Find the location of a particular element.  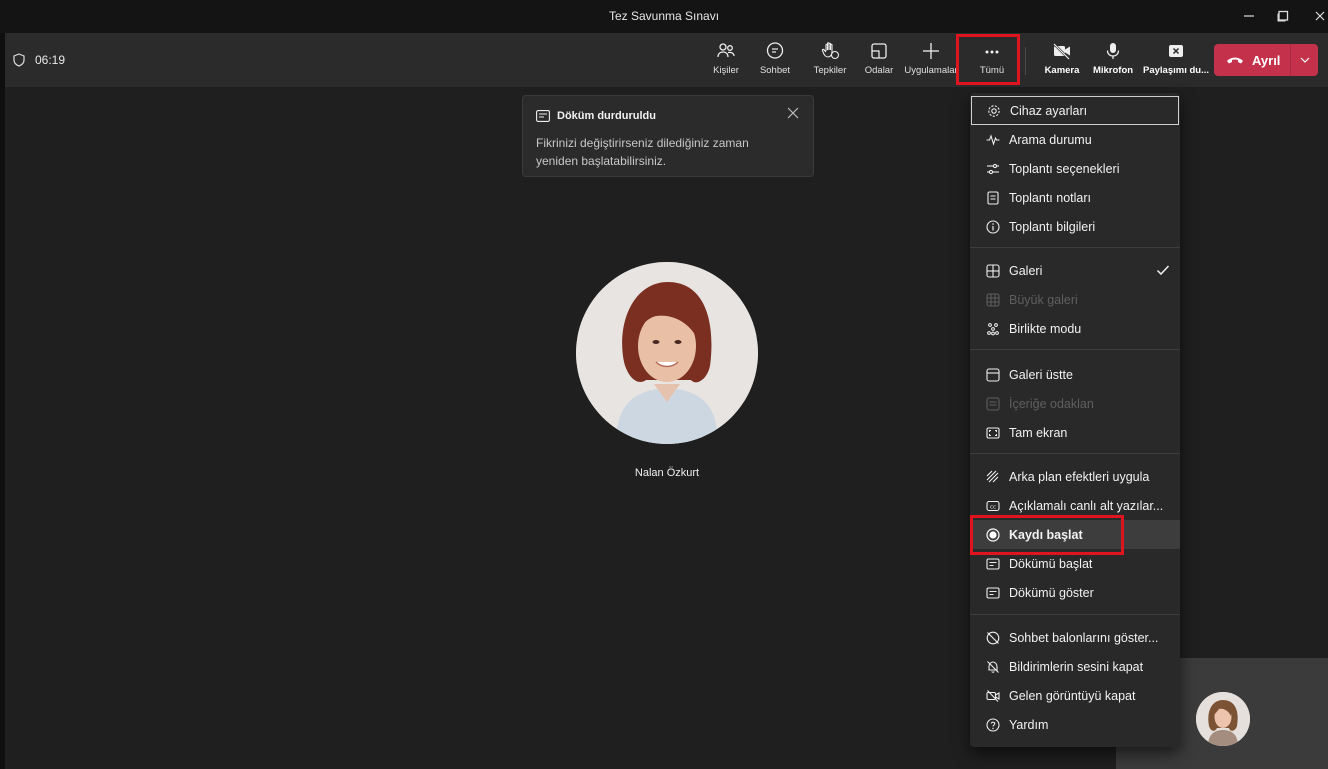

menu-item-gallery: Galeri is located at coordinates (1075, 270).